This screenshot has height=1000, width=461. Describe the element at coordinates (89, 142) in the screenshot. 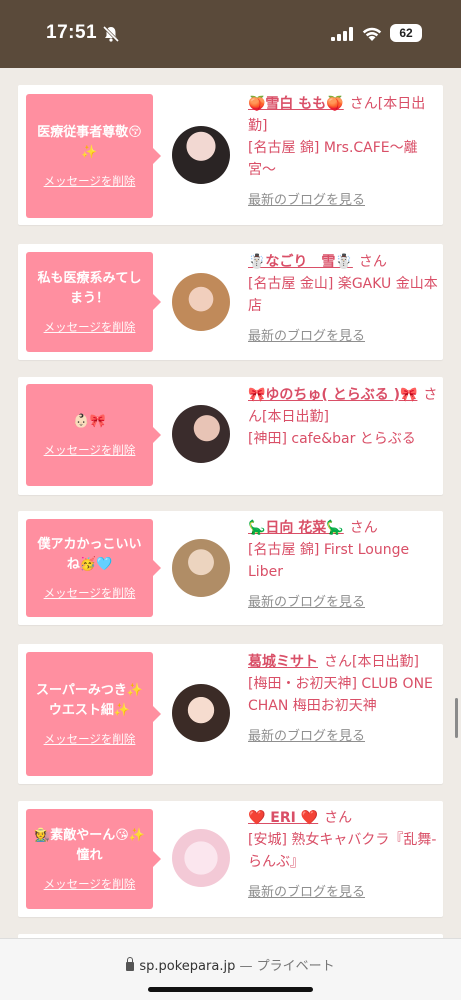

I see `message-text: 医療従事者尊敬😚✨` at that location.